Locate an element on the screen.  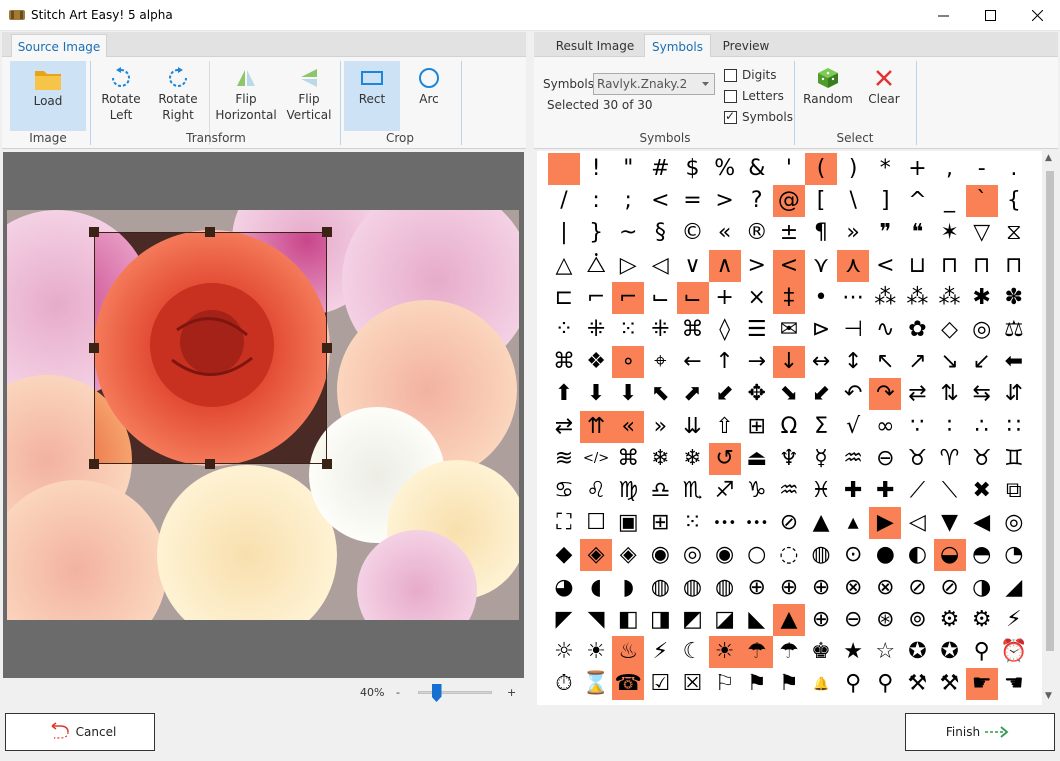
symbol-cell: ☑ is located at coordinates (660, 684).